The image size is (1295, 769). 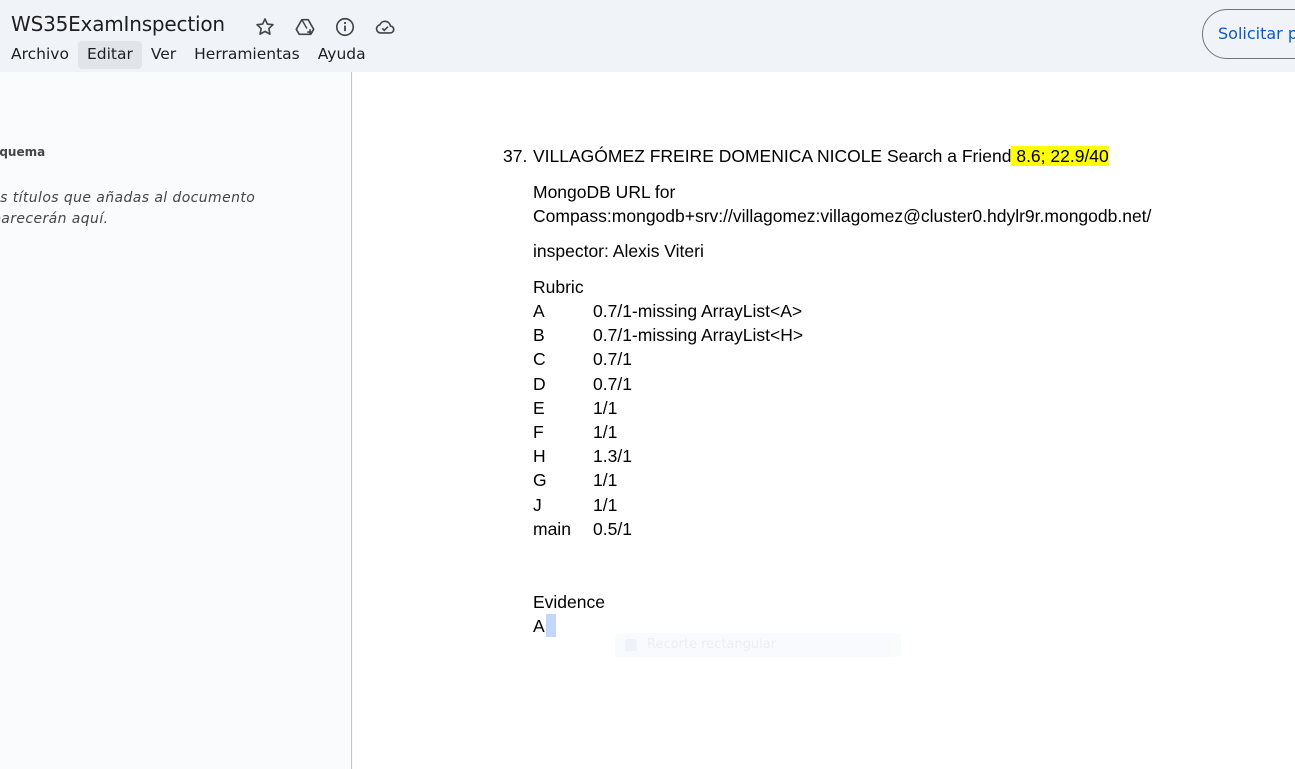 I want to click on text-cursor-selection, so click(x=550, y=625).